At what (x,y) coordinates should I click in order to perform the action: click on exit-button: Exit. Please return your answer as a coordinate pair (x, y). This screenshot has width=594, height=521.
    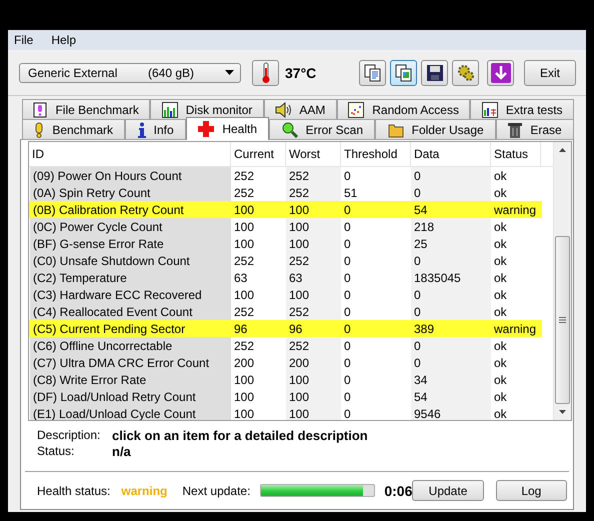
    Looking at the image, I should click on (550, 73).